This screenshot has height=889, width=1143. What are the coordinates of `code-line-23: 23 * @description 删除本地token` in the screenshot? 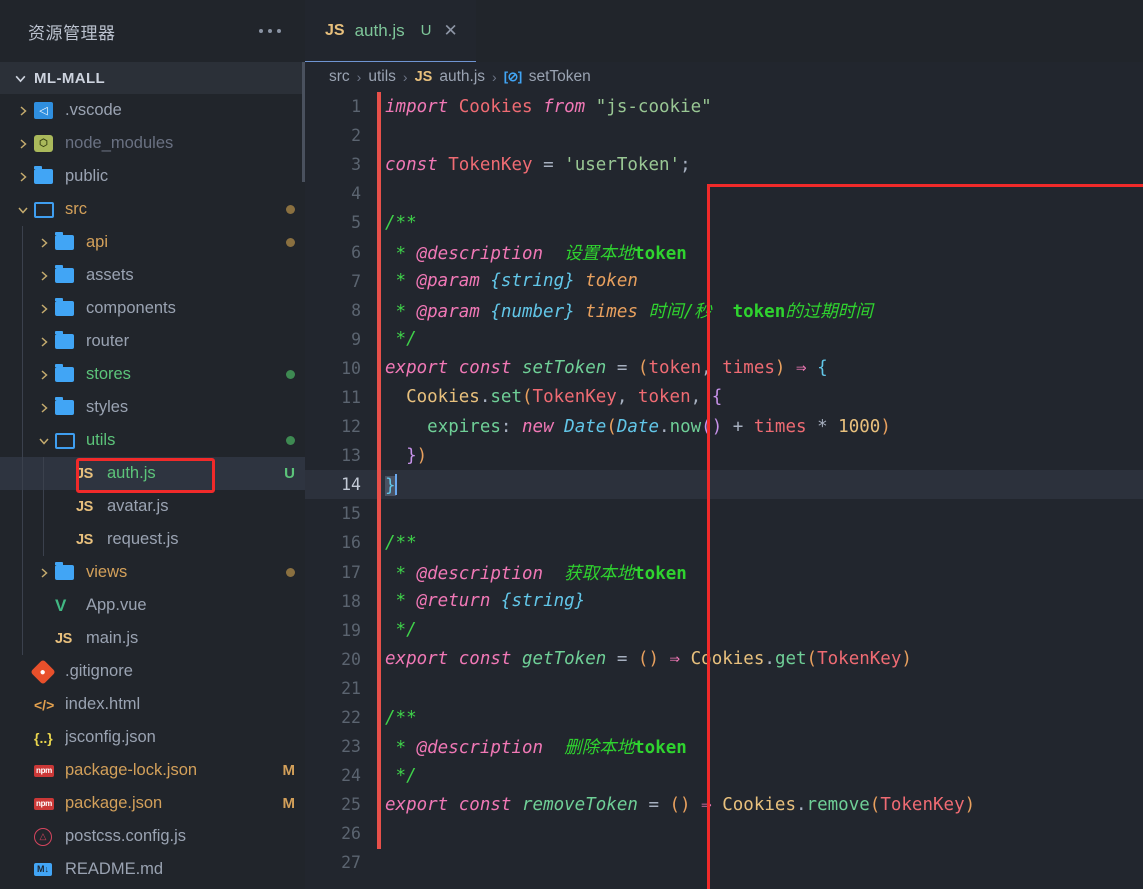 It's located at (724, 746).